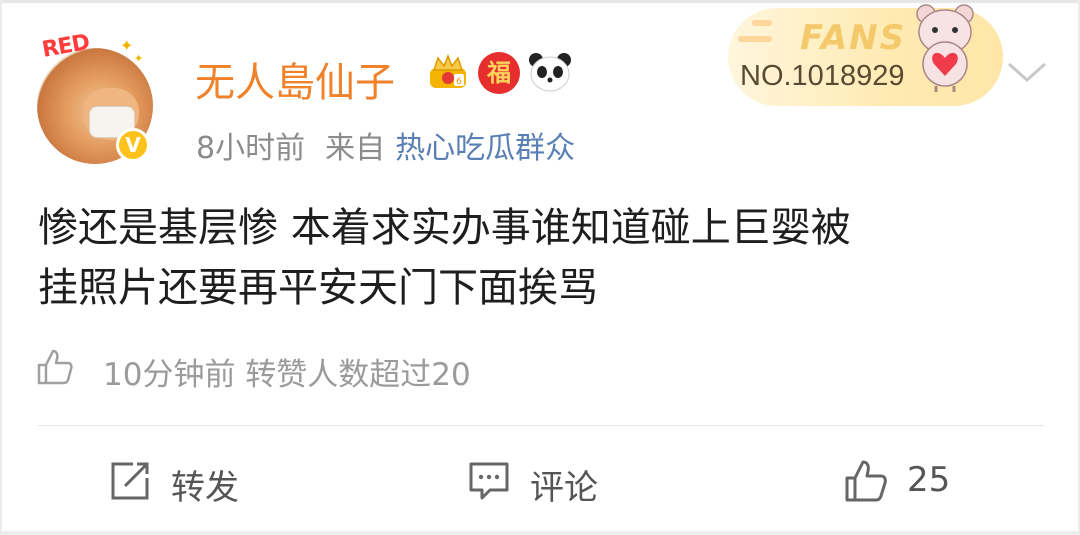 Image resolution: width=1080 pixels, height=535 pixels. I want to click on verified-icon: V, so click(133, 145).